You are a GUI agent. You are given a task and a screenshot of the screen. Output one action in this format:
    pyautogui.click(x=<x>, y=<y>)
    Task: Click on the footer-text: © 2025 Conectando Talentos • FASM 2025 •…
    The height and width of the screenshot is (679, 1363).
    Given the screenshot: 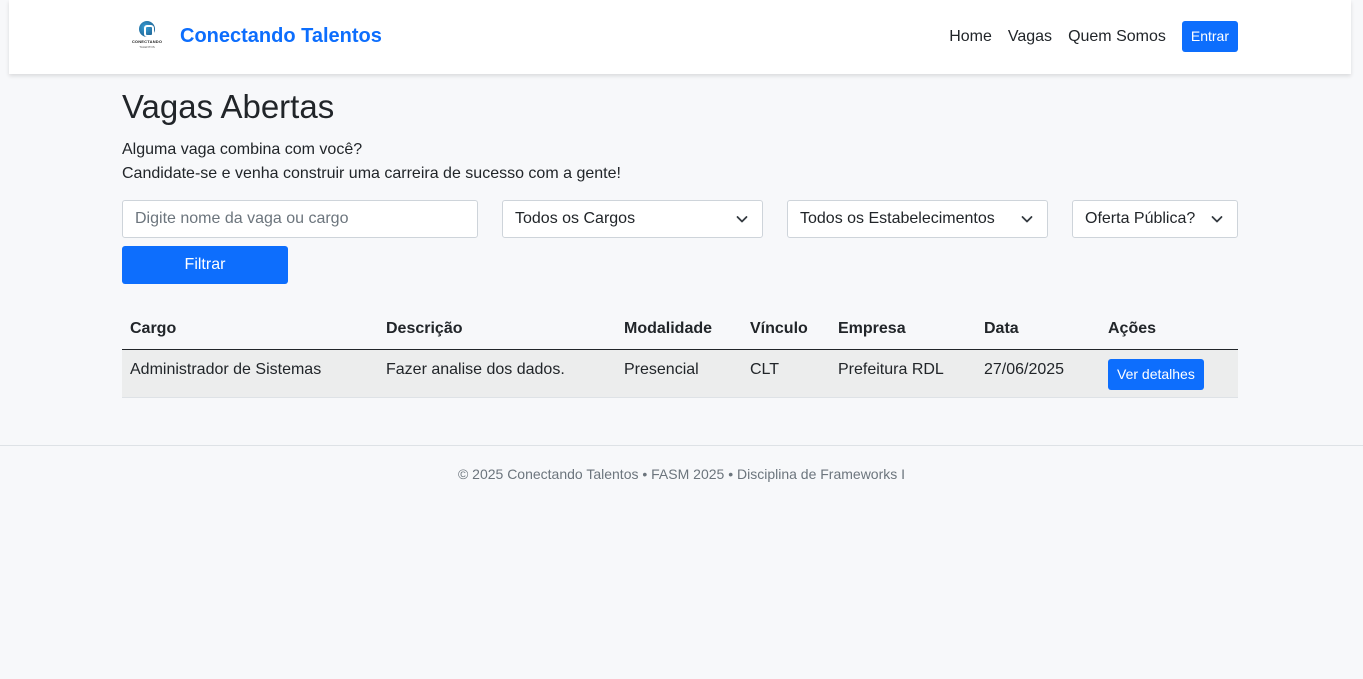 What is the action you would take?
    pyautogui.click(x=681, y=474)
    